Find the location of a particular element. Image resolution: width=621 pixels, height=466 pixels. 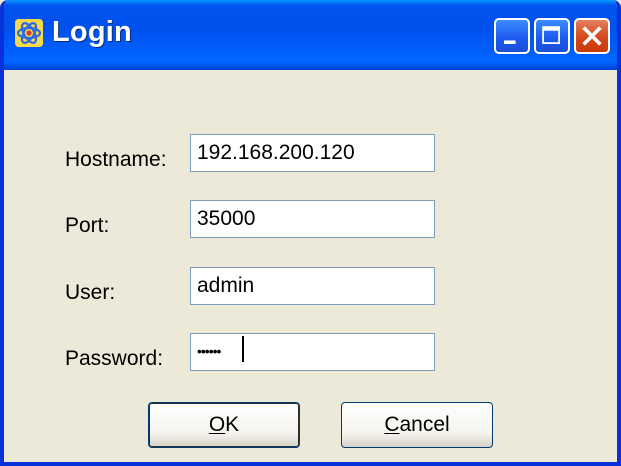

atom-icon is located at coordinates (29, 33).